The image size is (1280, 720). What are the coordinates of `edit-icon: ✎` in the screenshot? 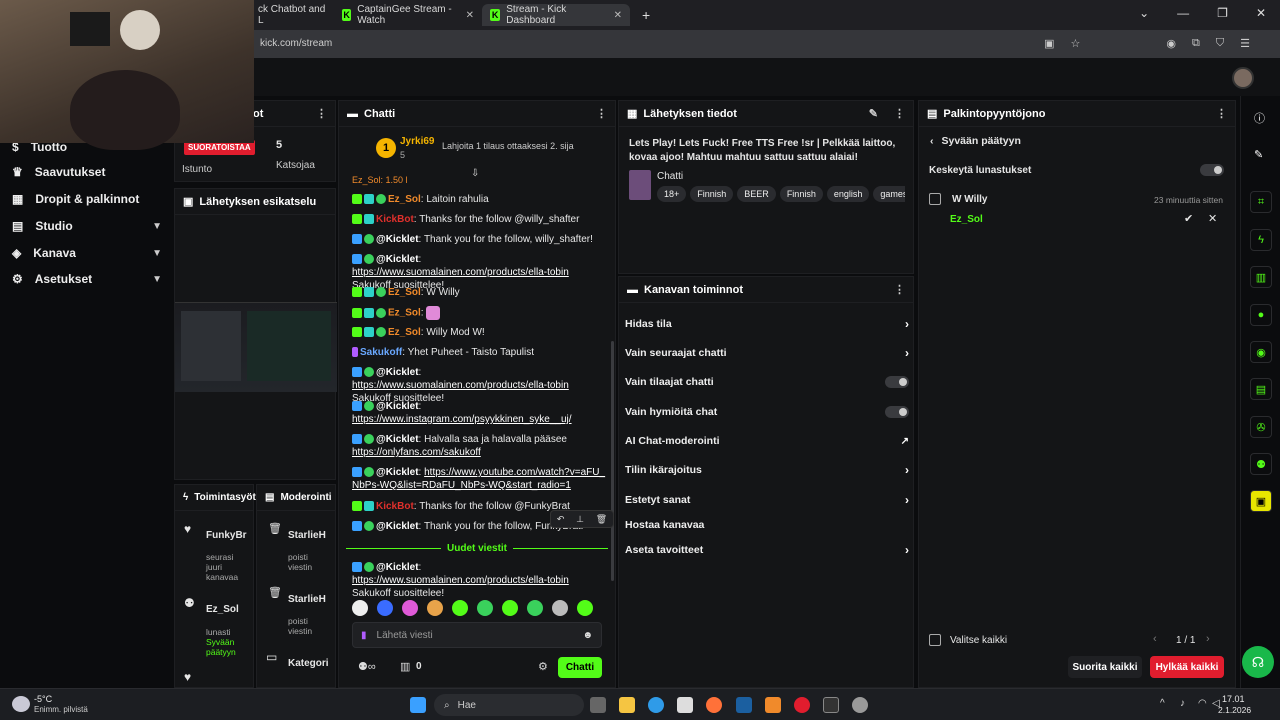 It's located at (873, 113).